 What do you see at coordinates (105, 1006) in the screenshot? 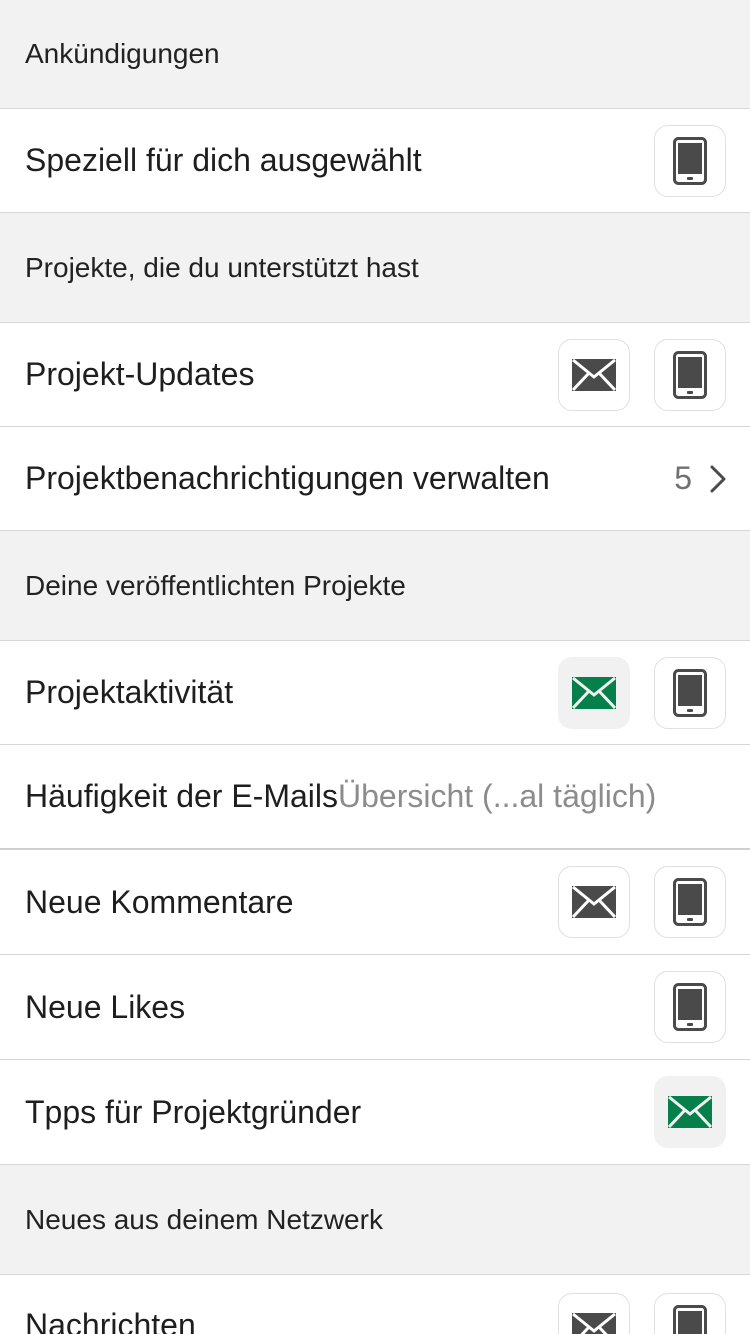
I see `row-label: Neue Likes` at bounding box center [105, 1006].